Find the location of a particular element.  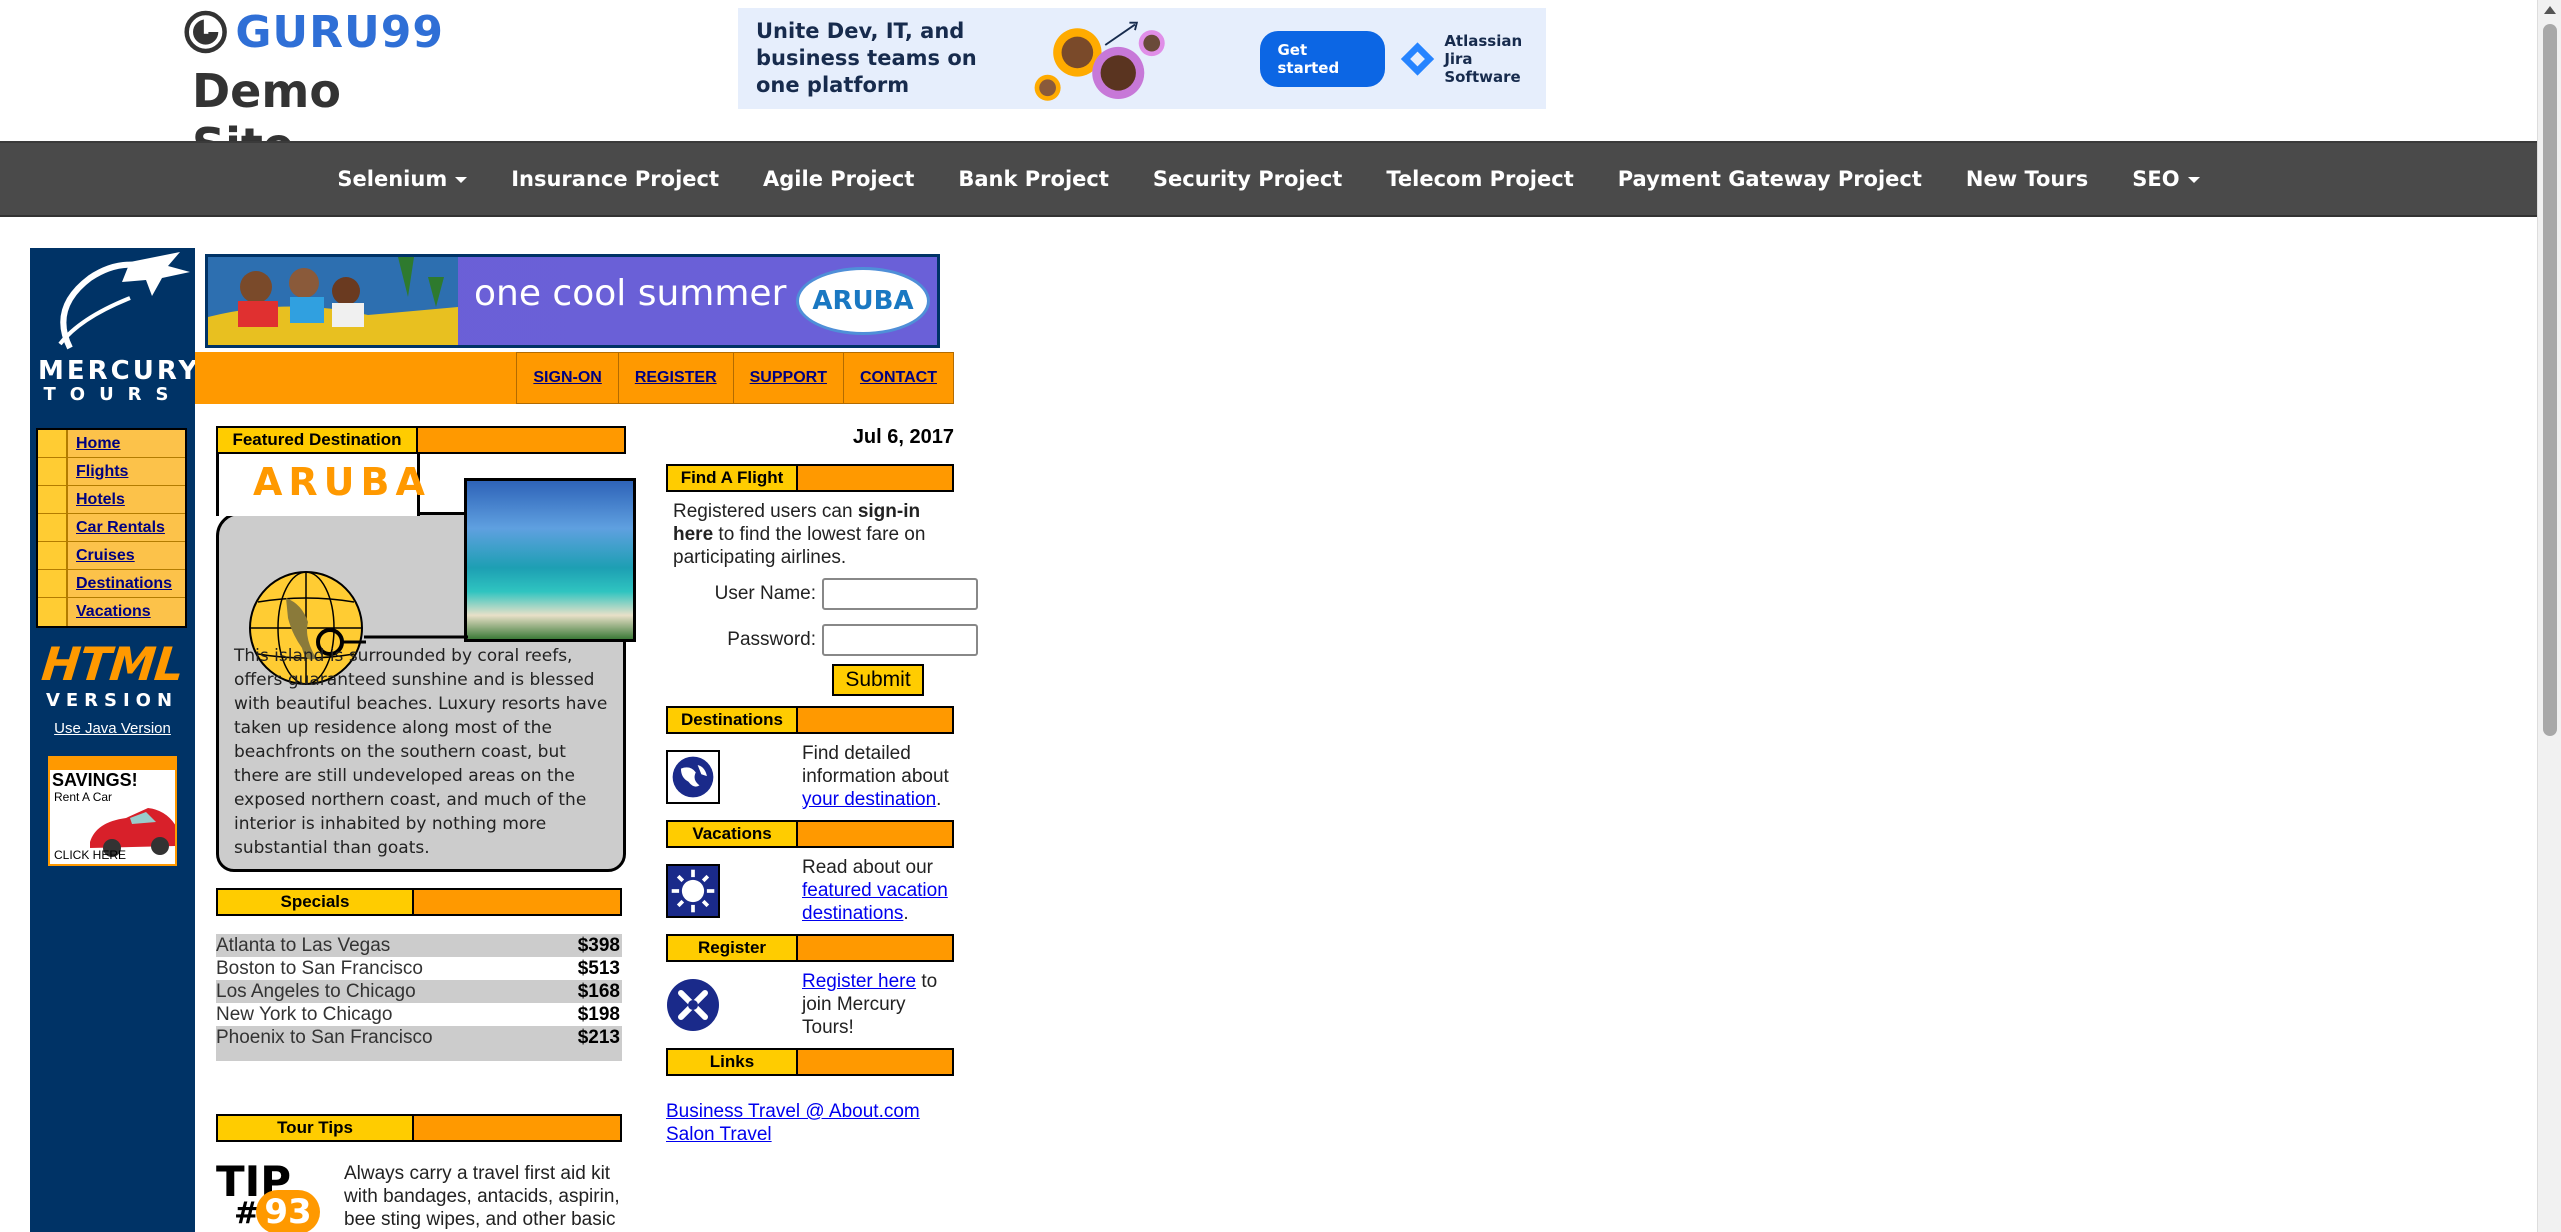

side-menu-home: Home is located at coordinates (111, 444).